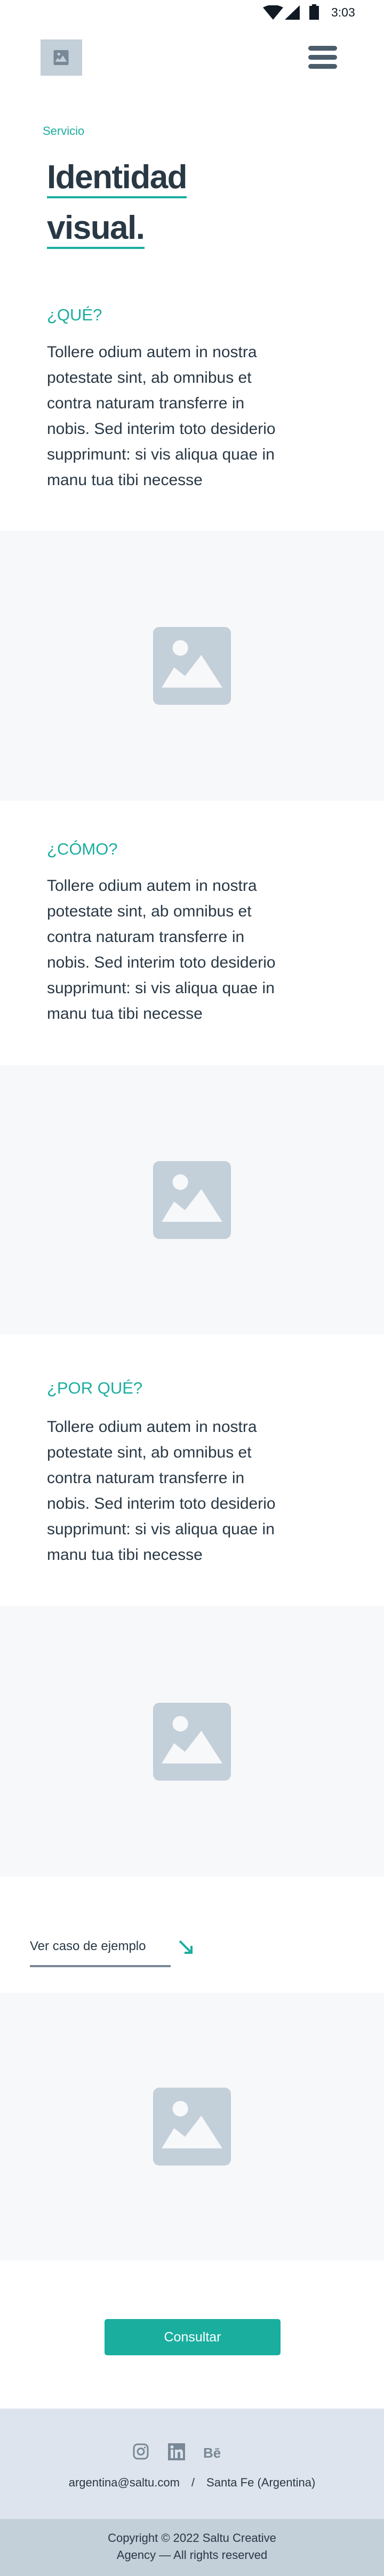  I want to click on view-example-case-link: Ver caso de ejemplo, so click(88, 1946).